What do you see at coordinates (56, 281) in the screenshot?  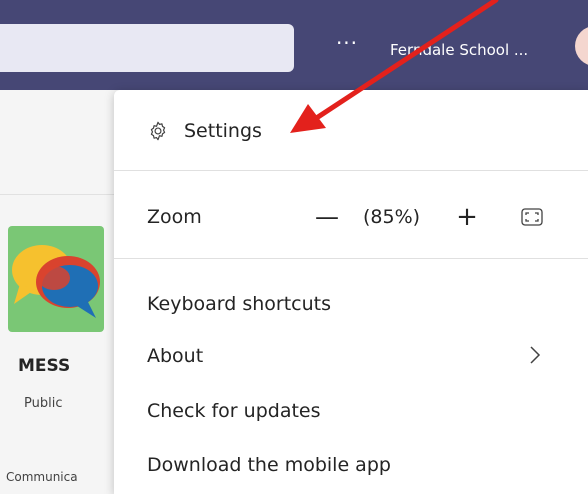 I see `chat-bubbles-icon` at bounding box center [56, 281].